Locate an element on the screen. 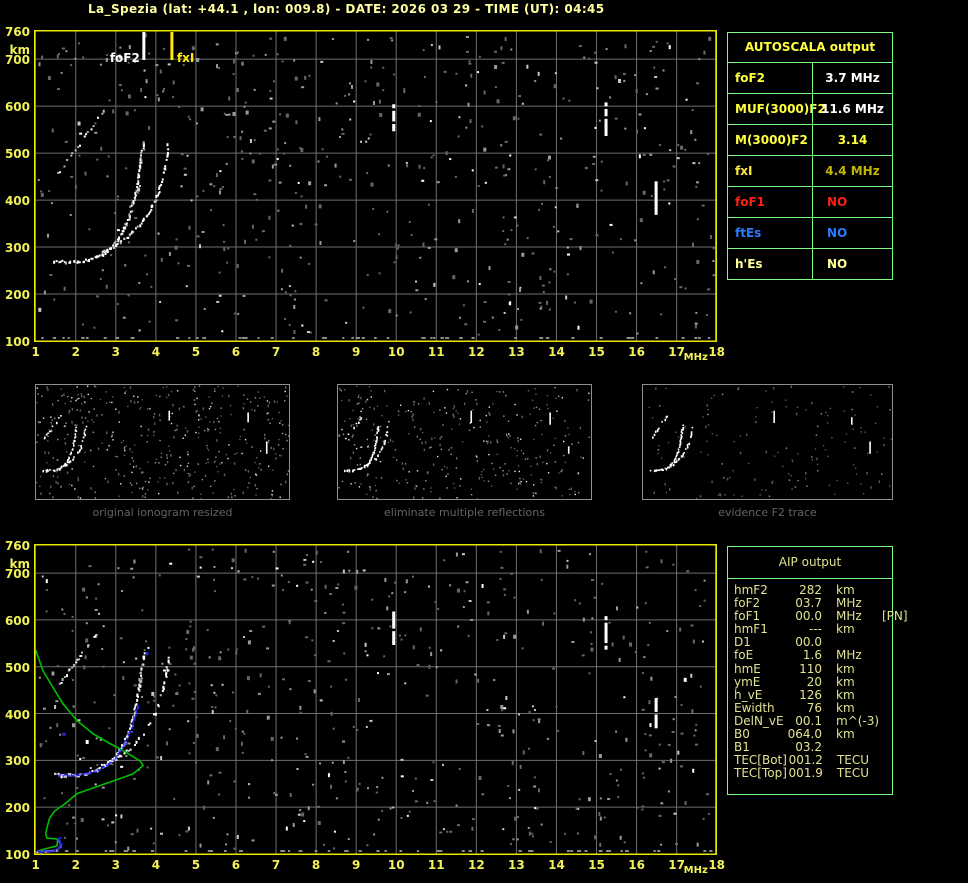  parameter-value: 11.6 MHz is located at coordinates (852, 109).